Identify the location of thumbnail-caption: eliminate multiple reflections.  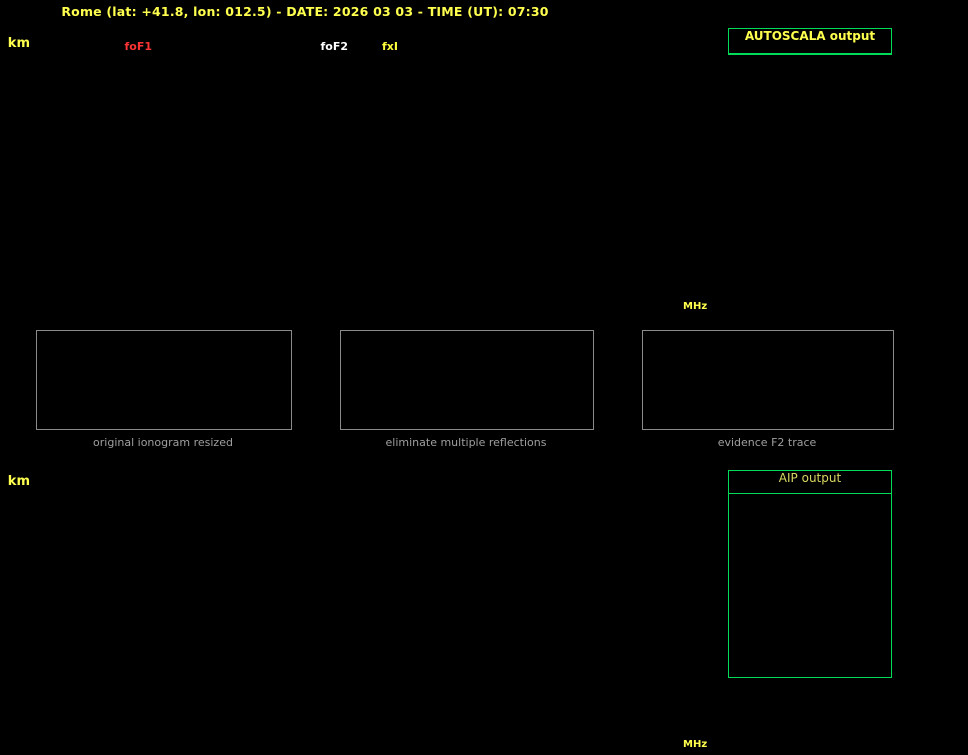
(466, 442).